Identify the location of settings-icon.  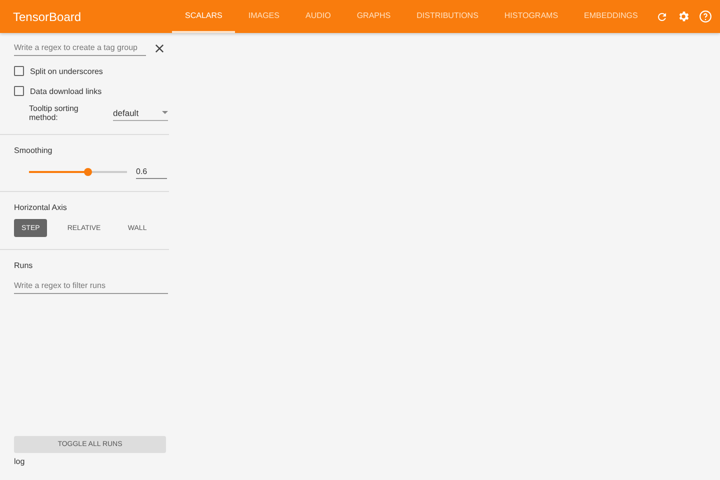
(683, 16).